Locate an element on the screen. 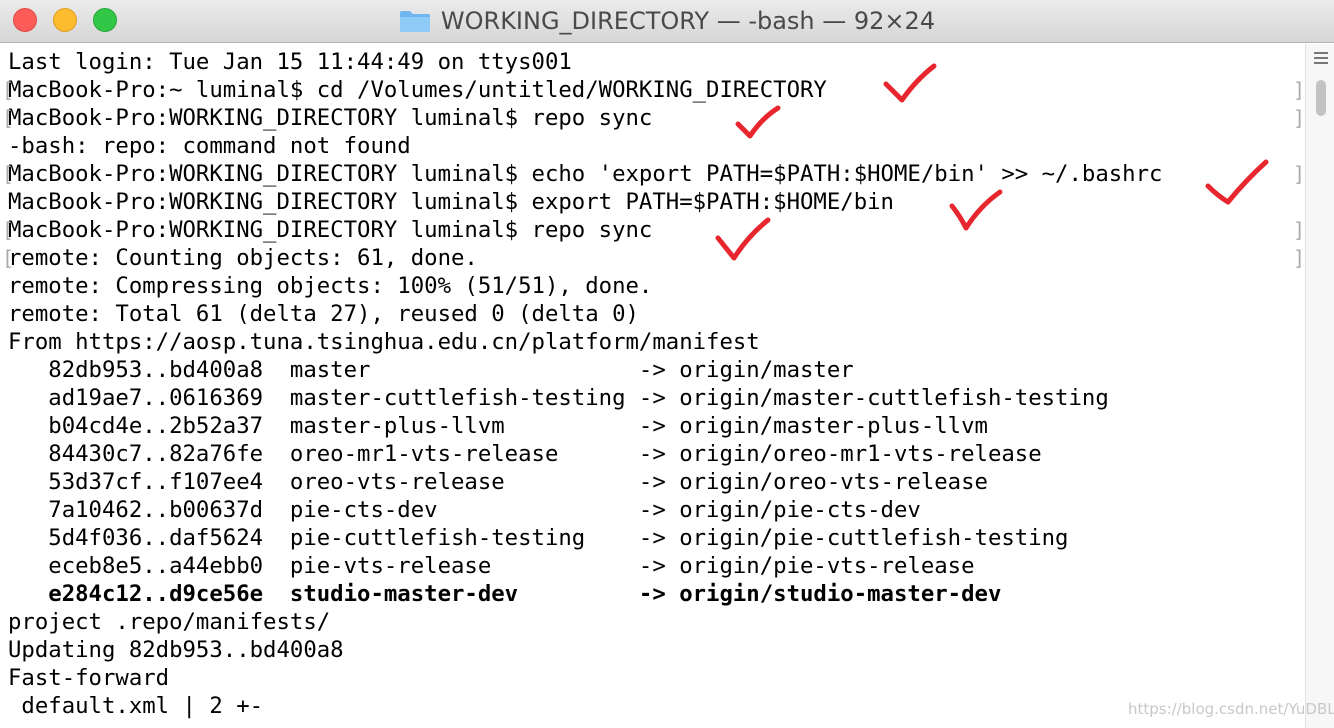 Image resolution: width=1334 pixels, height=728 pixels. terminal-line: 82db953..bd400a8 master -> origin/master is located at coordinates (431, 370).